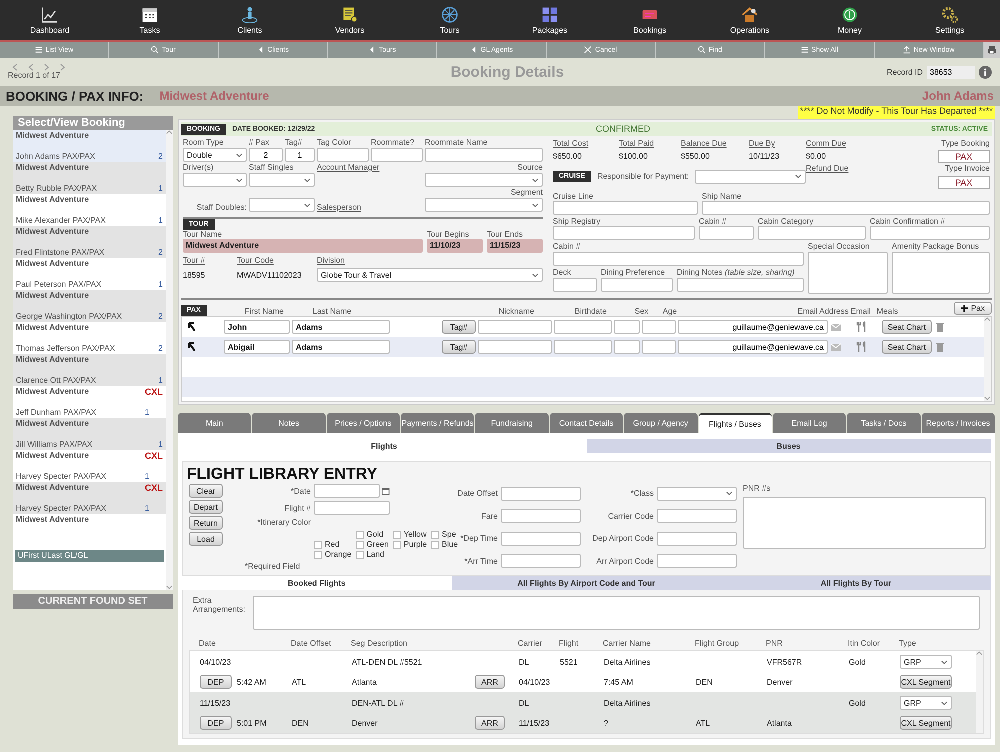  Describe the element at coordinates (864, 523) in the screenshot. I see `pnr-field` at that location.